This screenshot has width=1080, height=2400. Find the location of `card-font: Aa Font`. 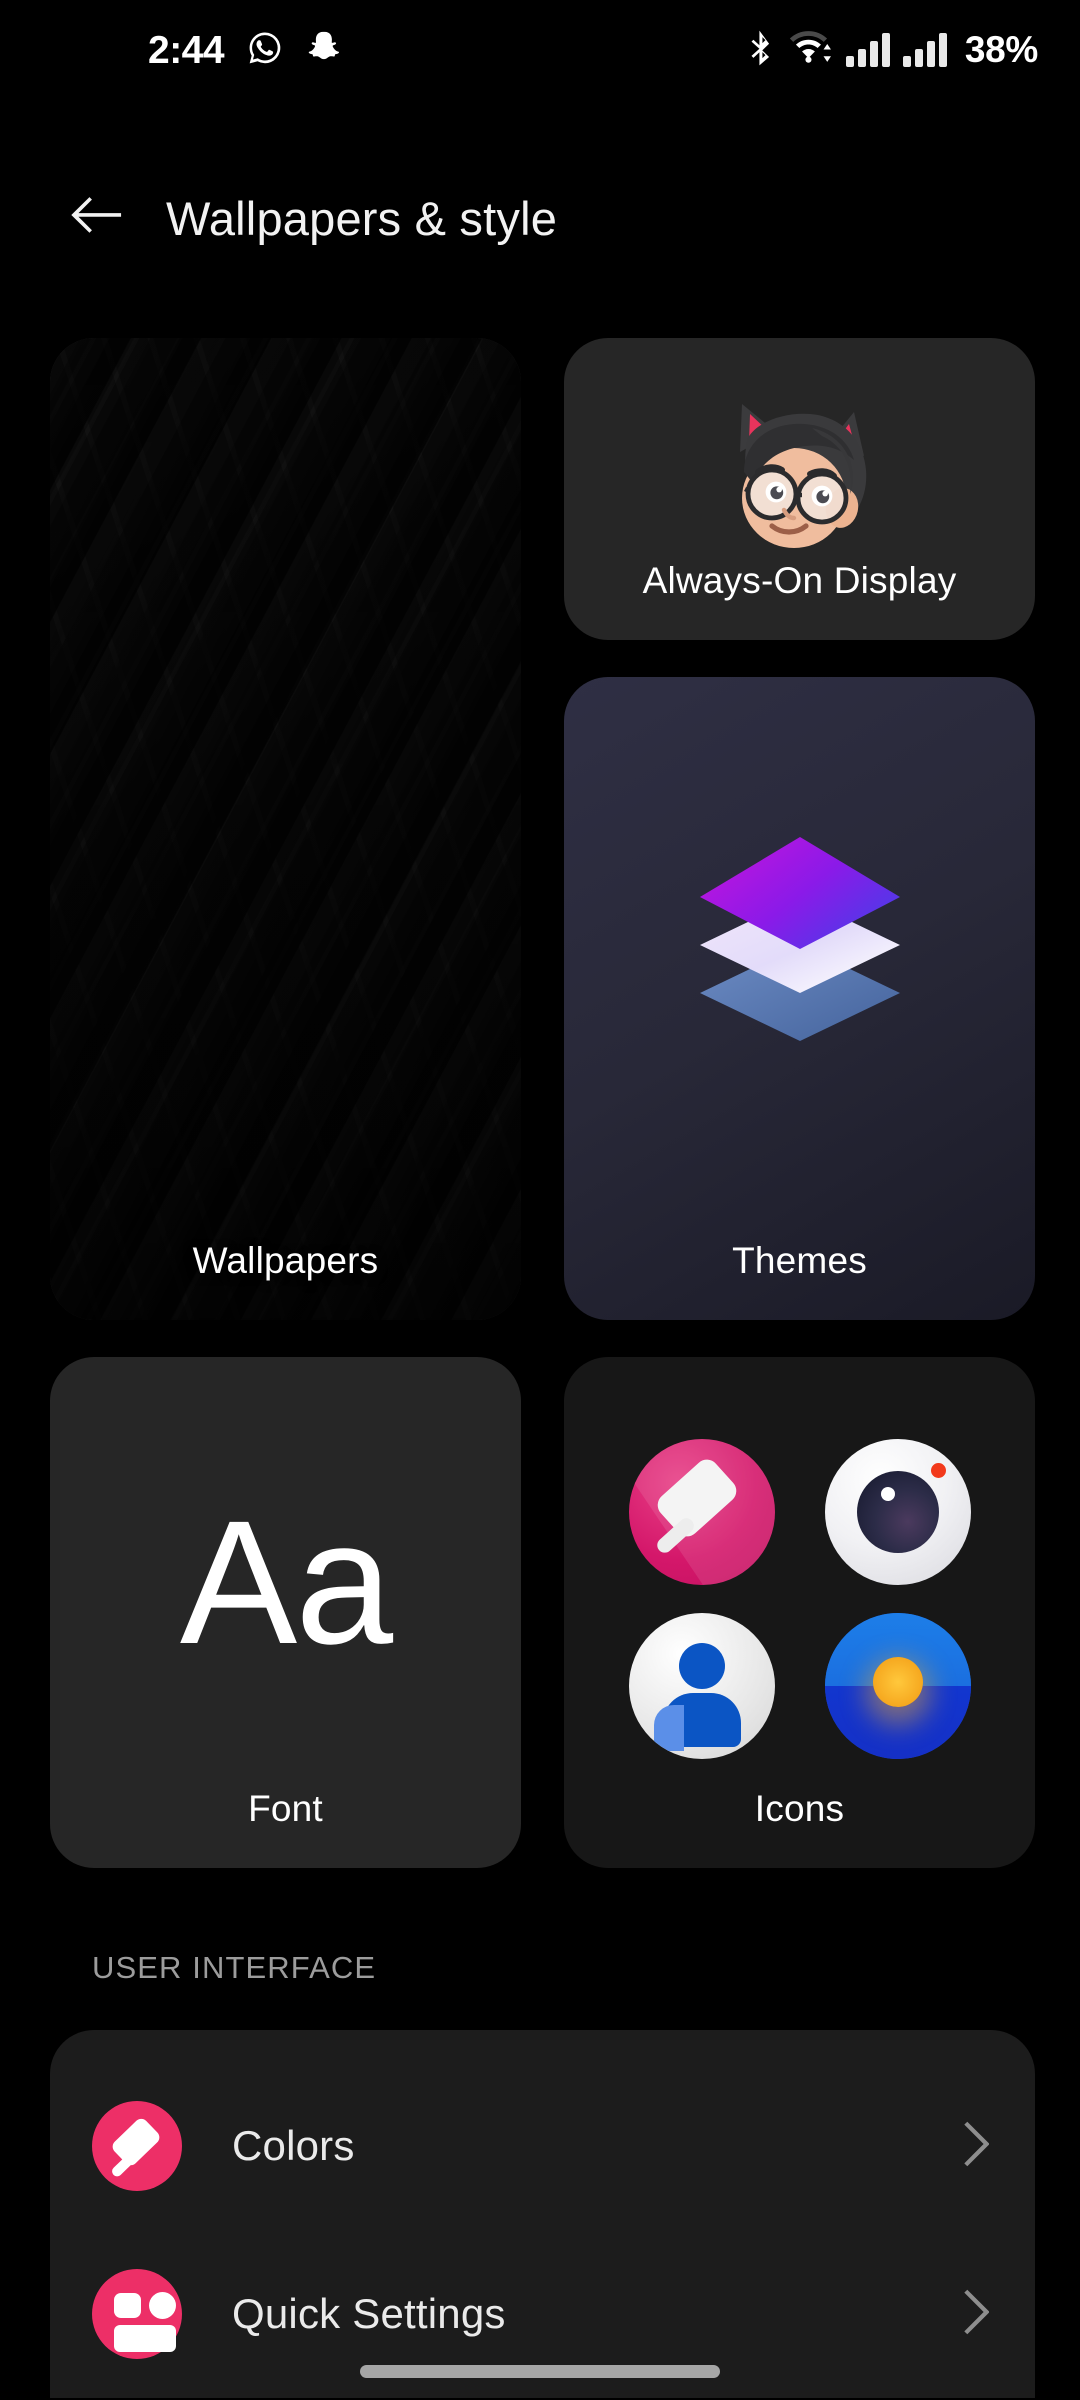

card-font: Aa Font is located at coordinates (285, 1612).